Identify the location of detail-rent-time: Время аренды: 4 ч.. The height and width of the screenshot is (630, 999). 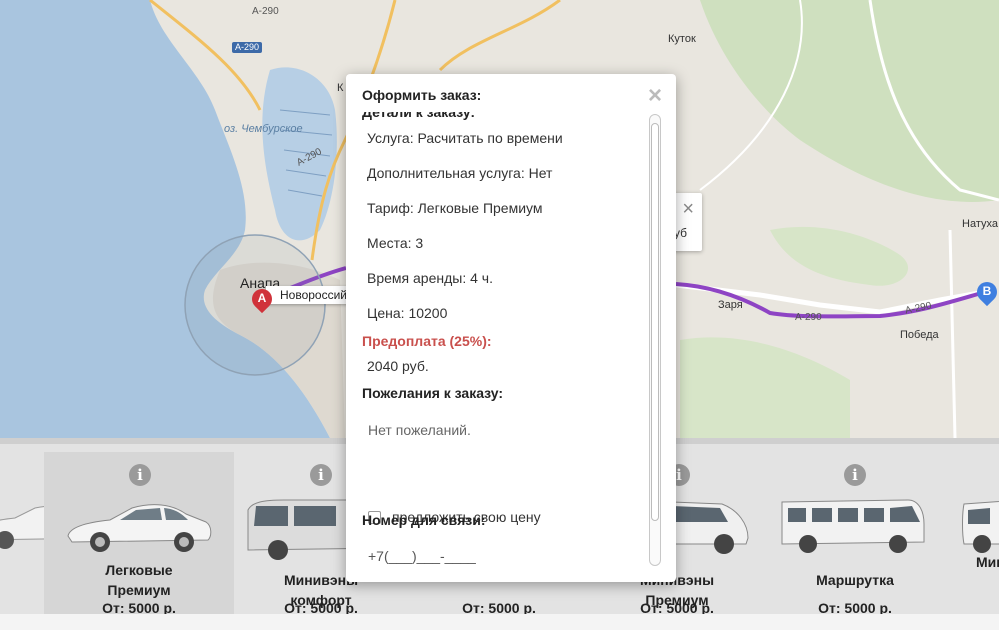
(430, 278).